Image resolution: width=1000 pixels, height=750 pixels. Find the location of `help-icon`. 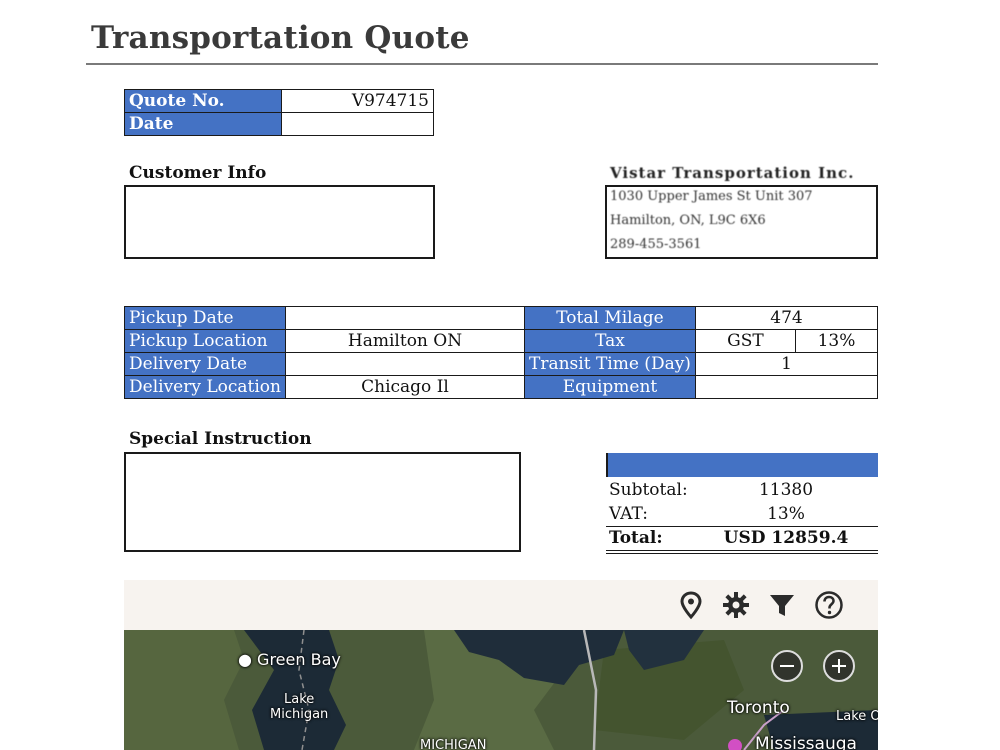

help-icon is located at coordinates (829, 605).